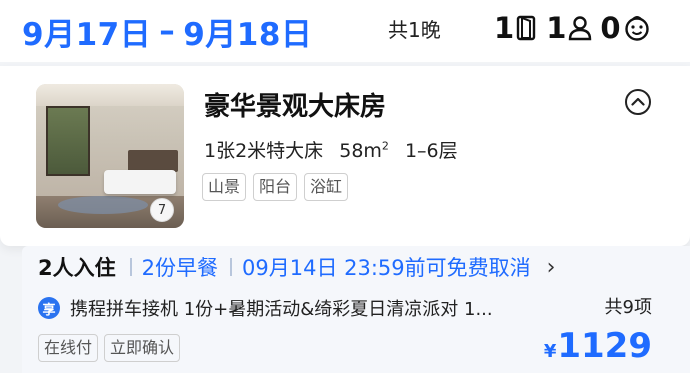 The height and width of the screenshot is (373, 690). I want to click on adults-count: 1, so click(556, 28).